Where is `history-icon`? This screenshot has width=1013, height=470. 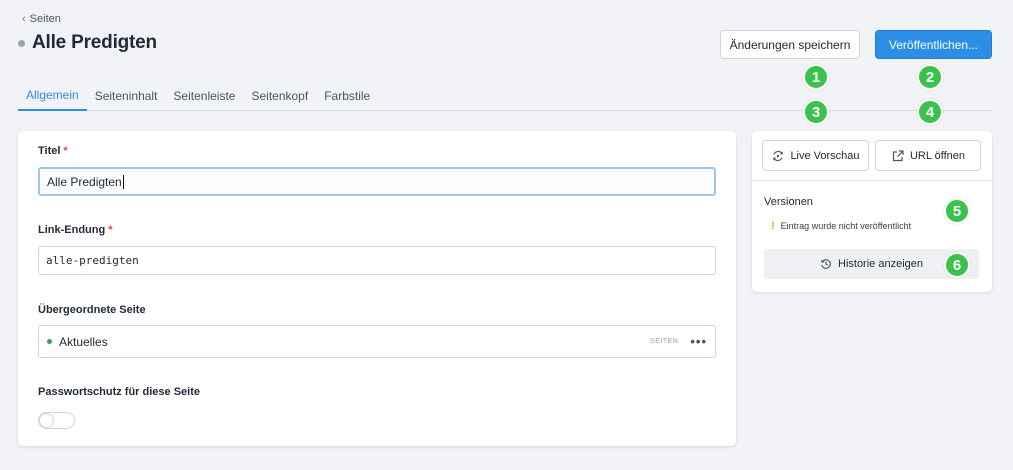 history-icon is located at coordinates (826, 264).